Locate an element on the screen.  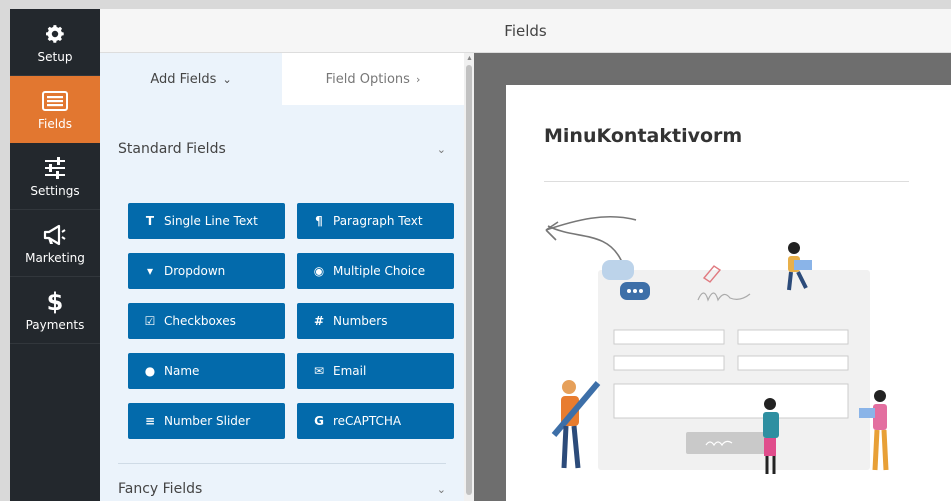
user-icon: ● is located at coordinates (150, 371).